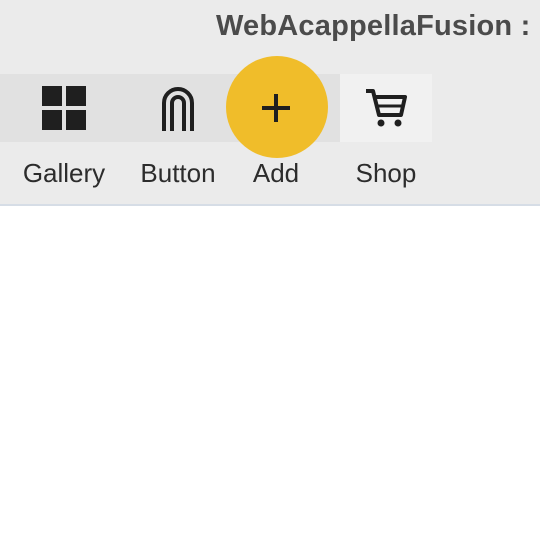 The image size is (540, 540). I want to click on add-button: Add, so click(276, 134).